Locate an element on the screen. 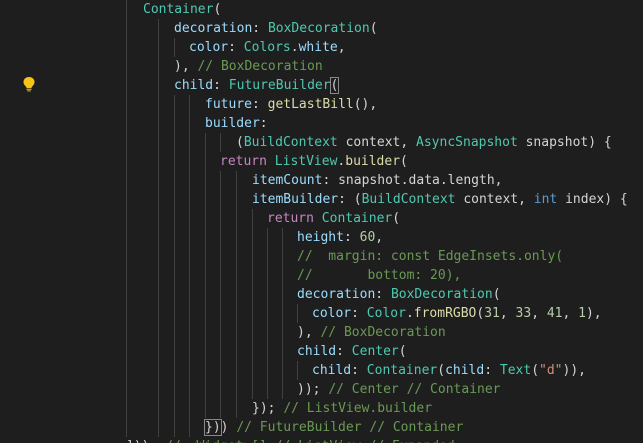 This screenshot has width=643, height=443. code-text: future: getLastBill(), is located at coordinates (291, 104).